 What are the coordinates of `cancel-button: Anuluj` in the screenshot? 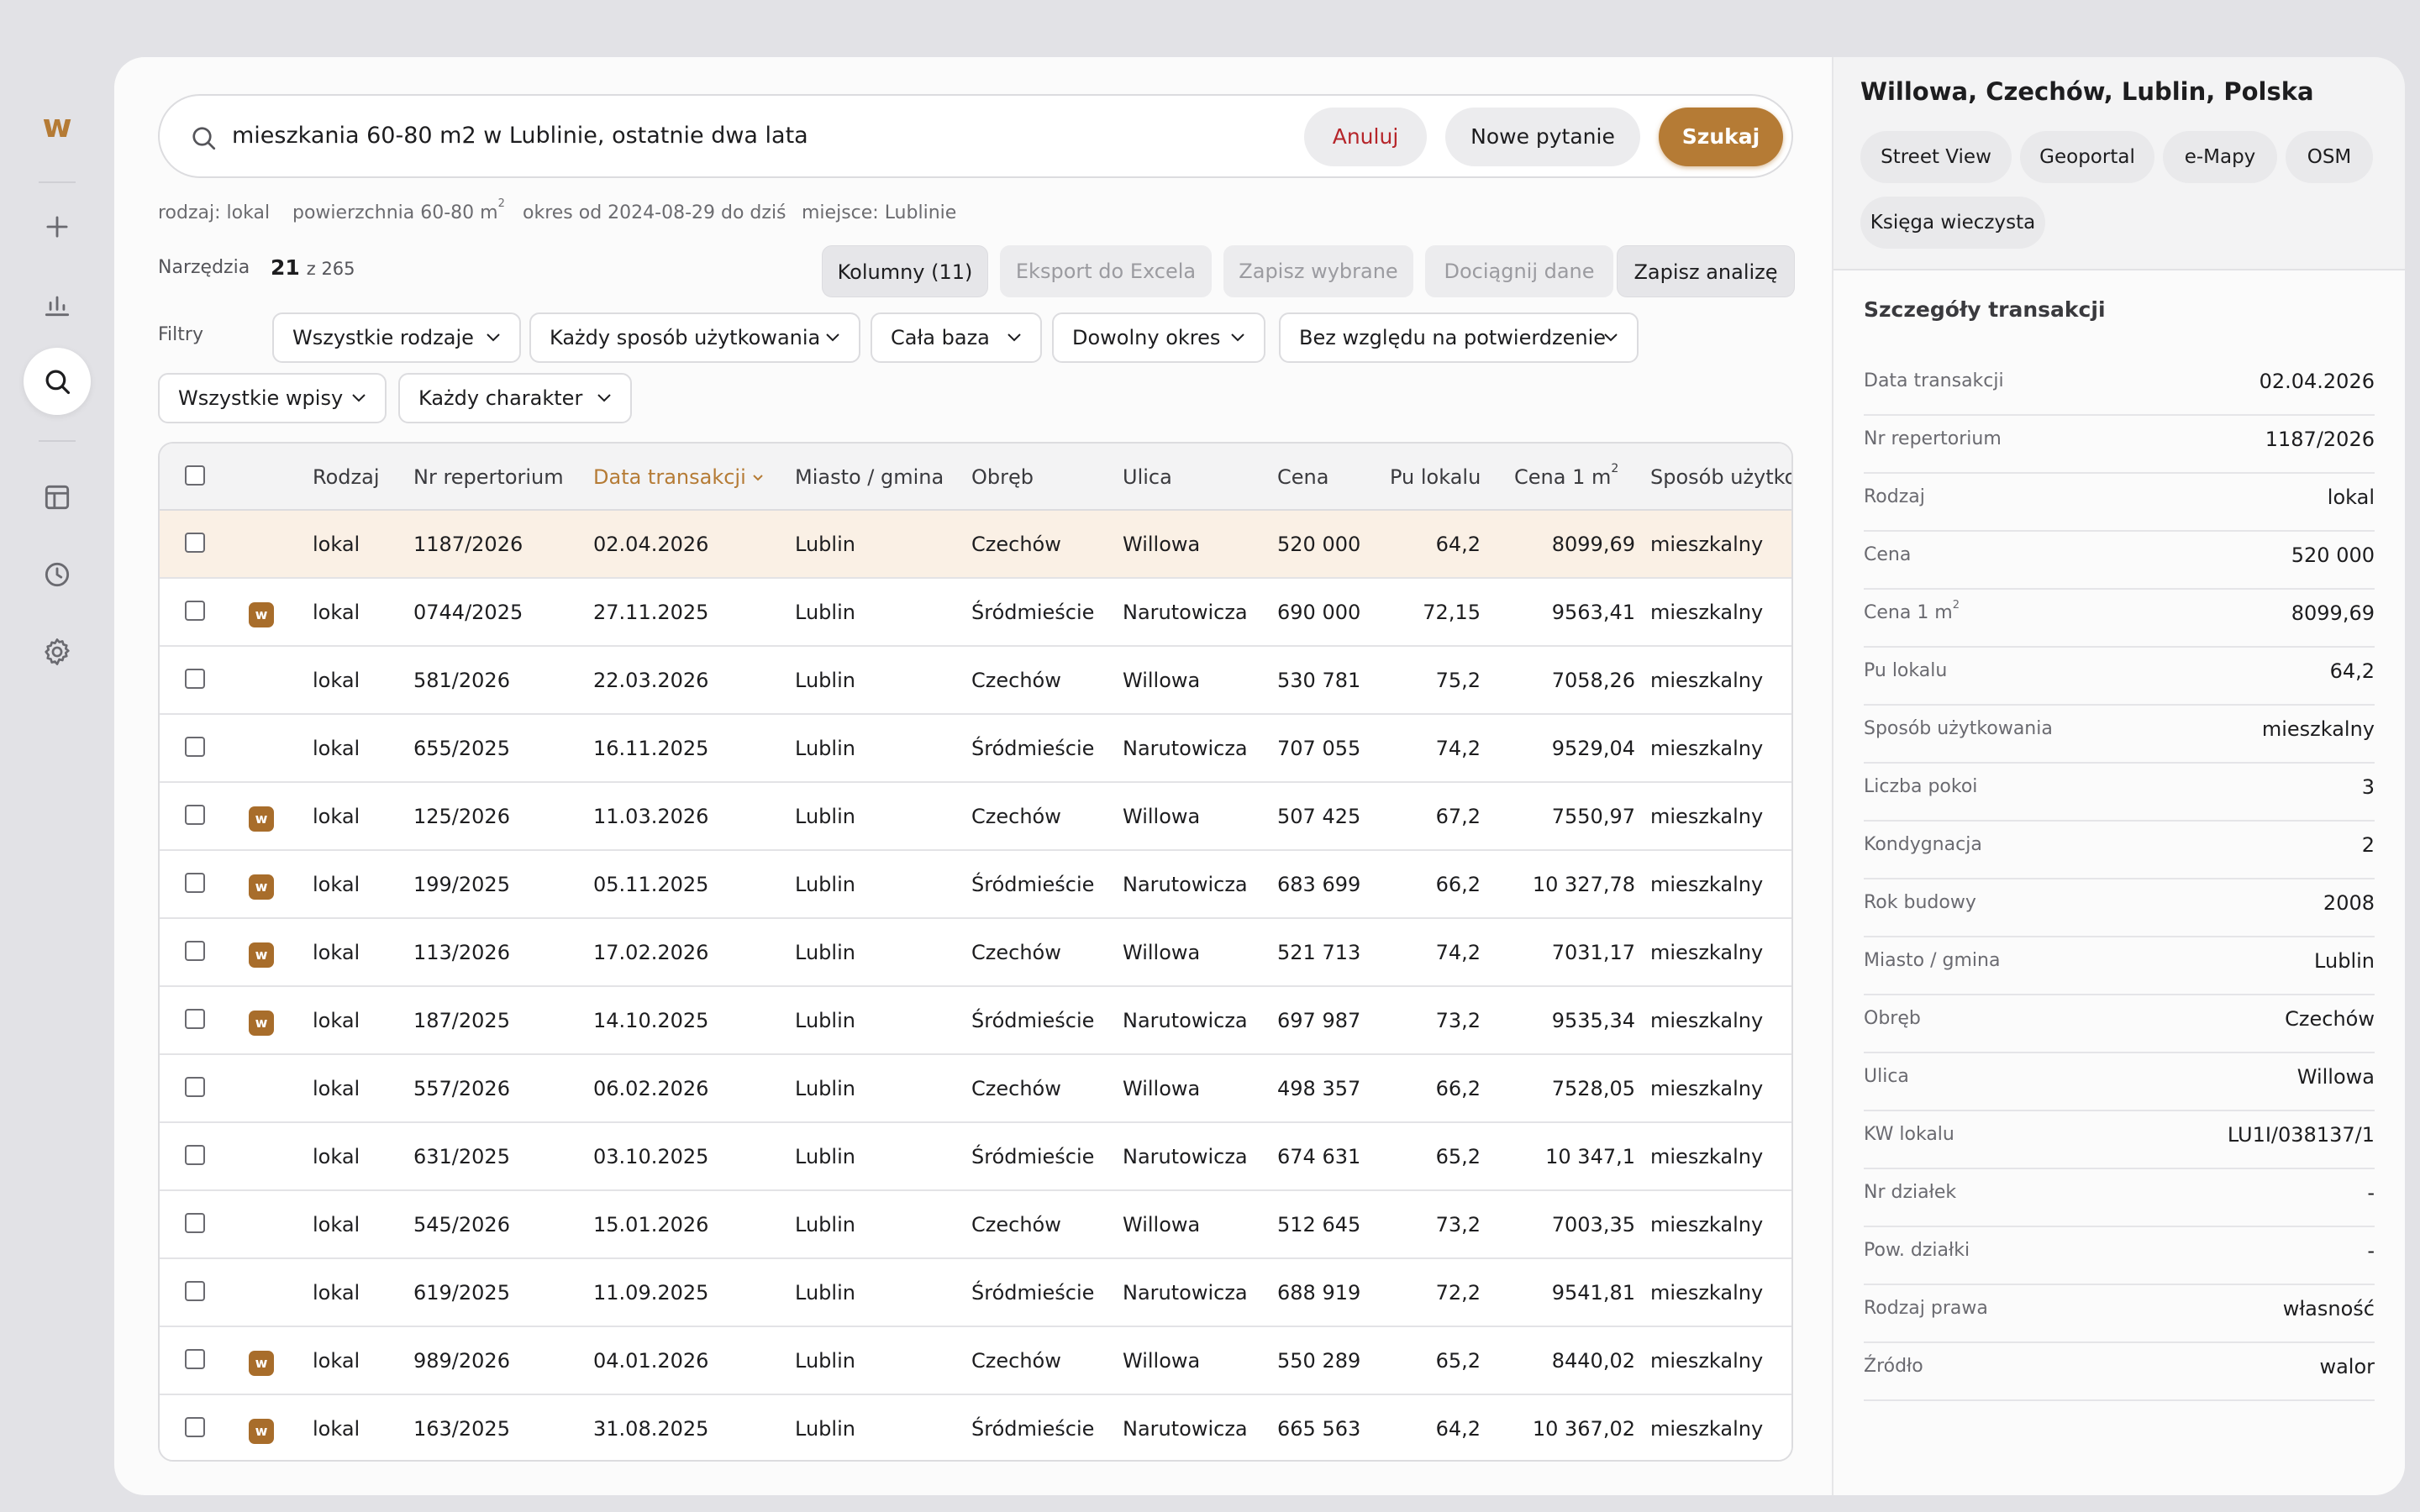 It's located at (1365, 137).